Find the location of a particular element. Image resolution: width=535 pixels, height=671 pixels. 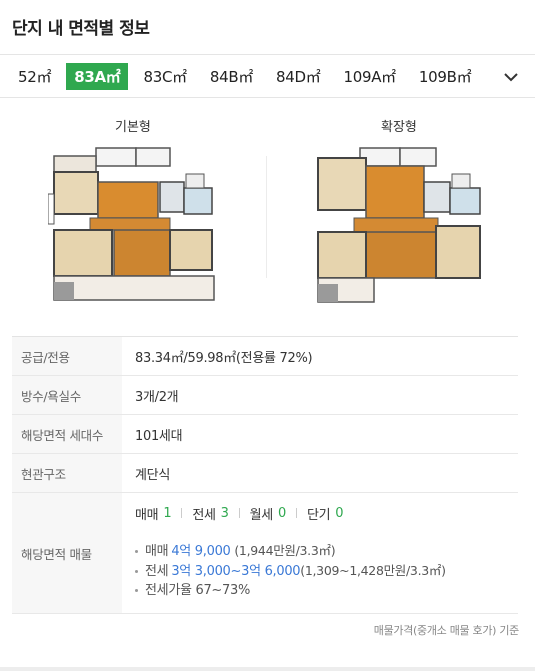

price-per-area: (1,944만원/3.3㎡) is located at coordinates (285, 550).